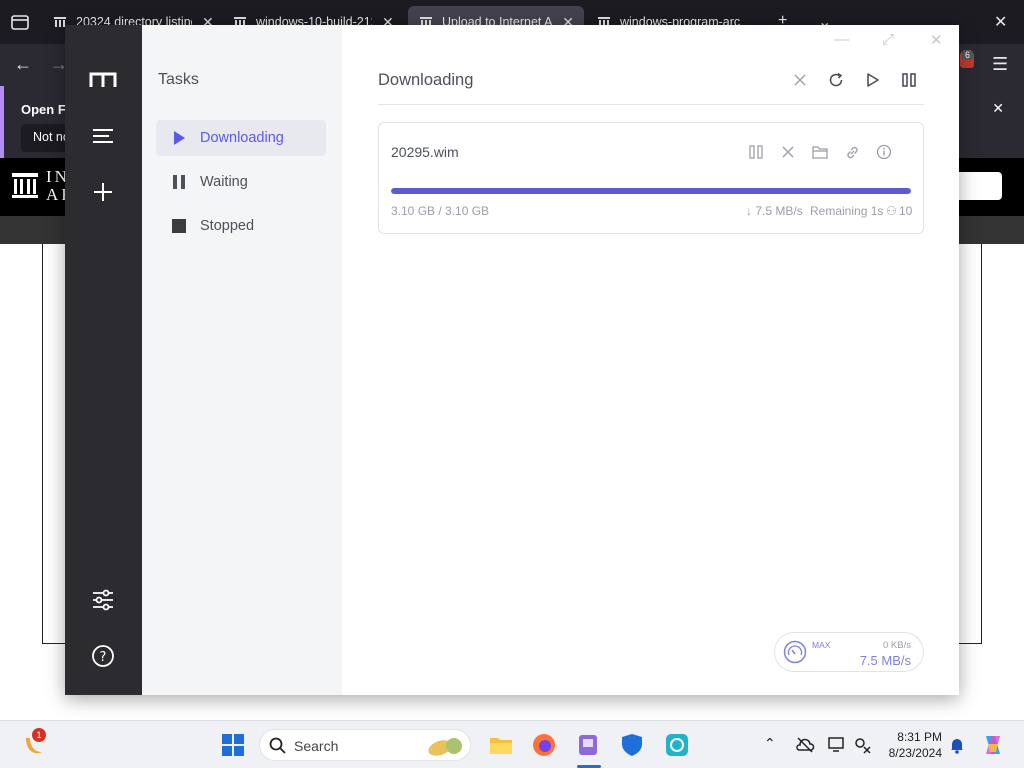  I want to click on chevron-up-icon: ⌃, so click(774, 745).